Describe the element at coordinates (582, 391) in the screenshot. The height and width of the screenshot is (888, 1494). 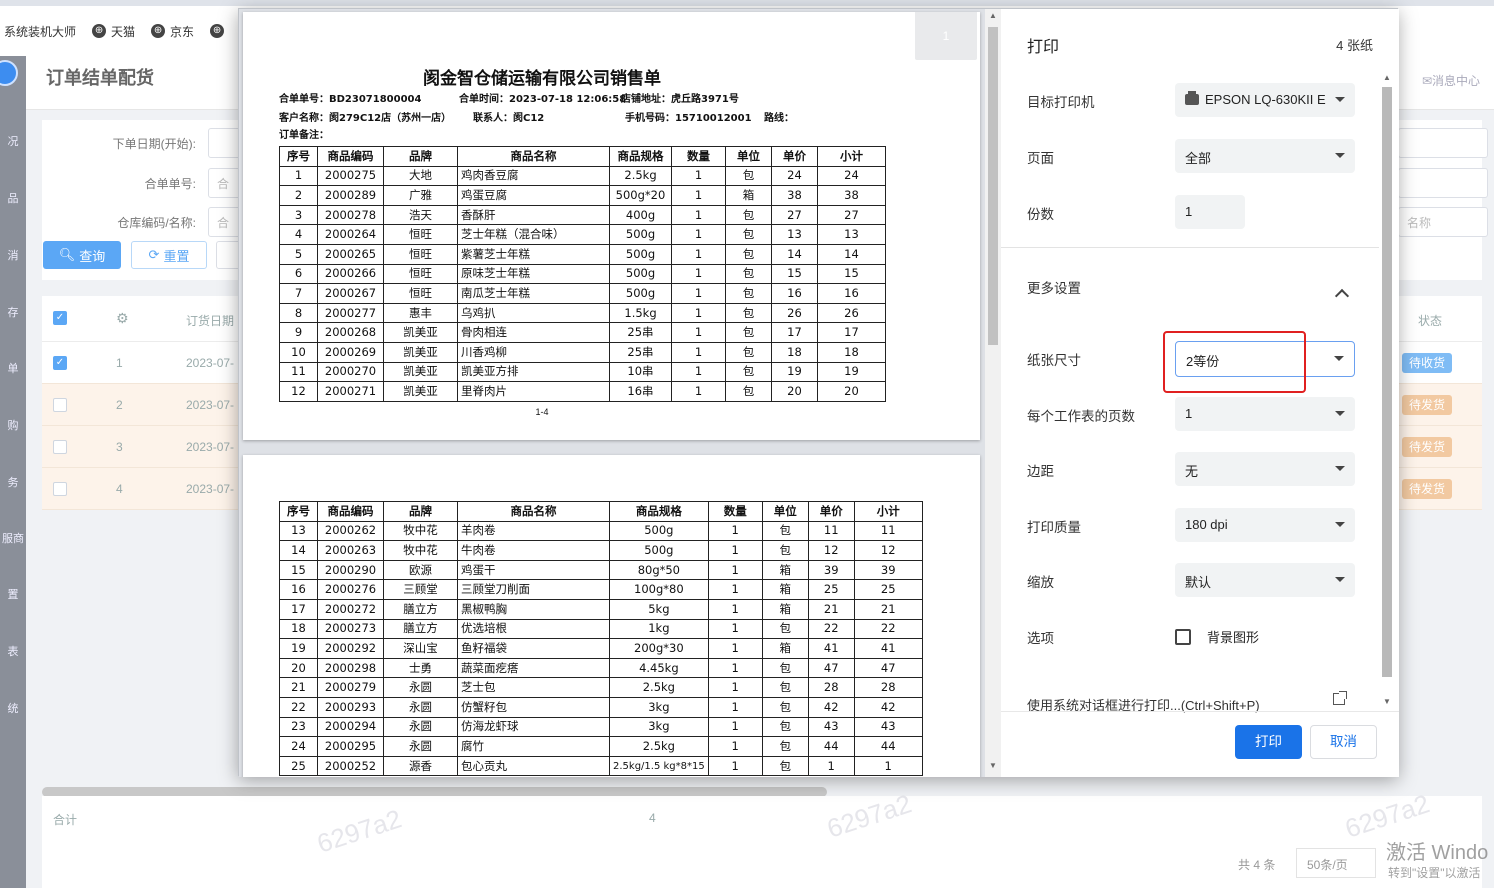
I see `table-row: 12 2000271 凯美亚 里脊肉片 16串 1 包 20 20` at that location.